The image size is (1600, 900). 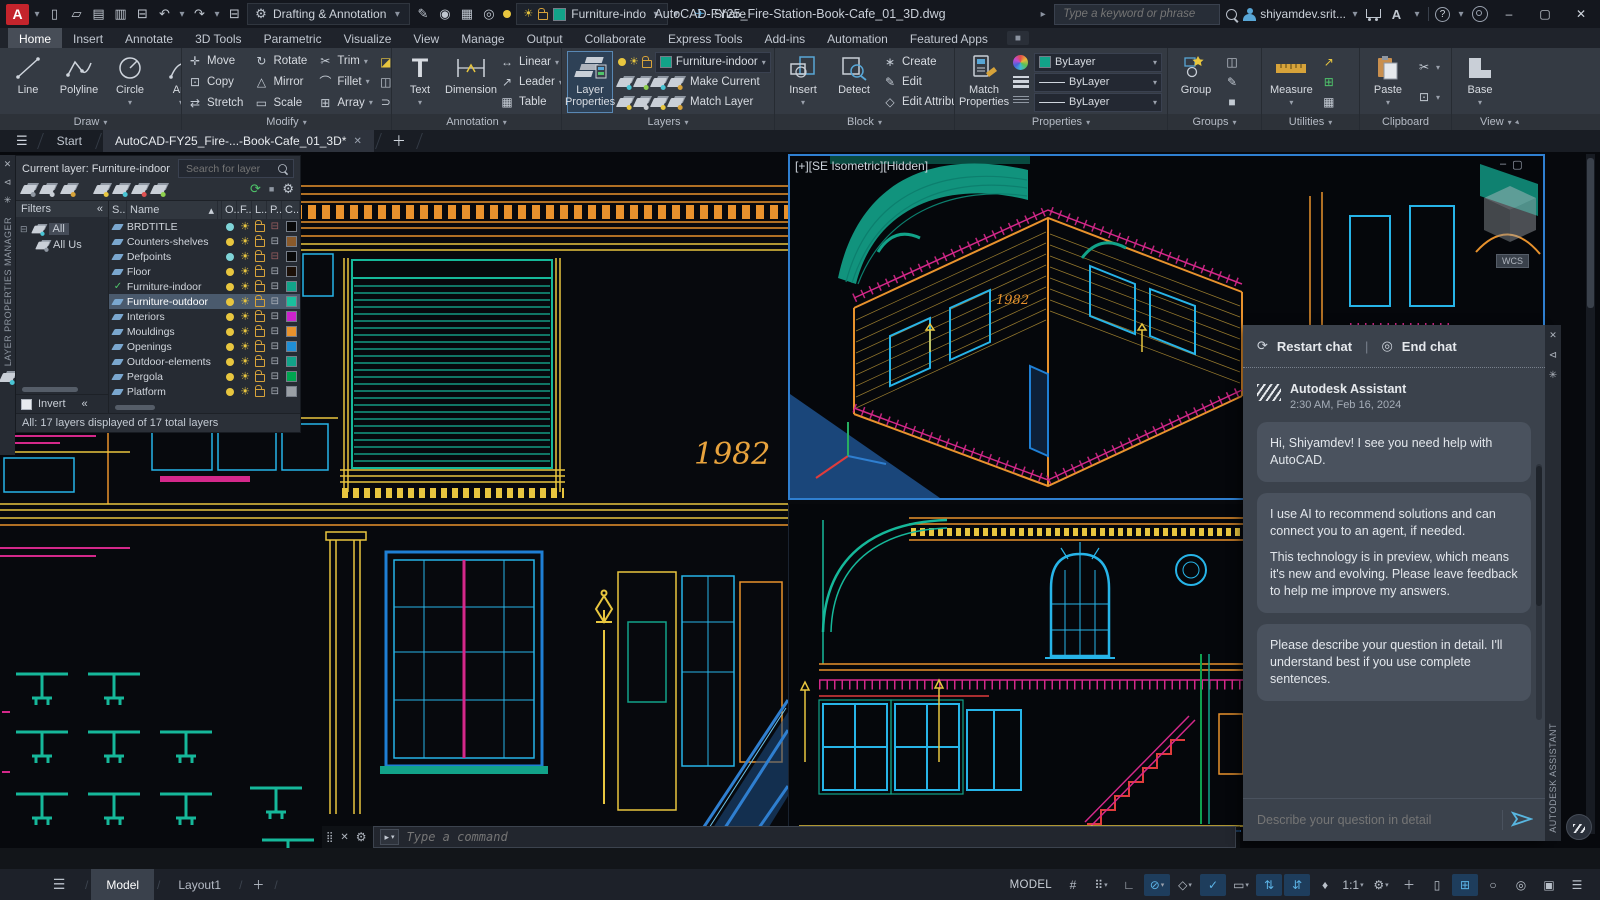 I want to click on canvas-scrollbar, so click(x=1590, y=494).